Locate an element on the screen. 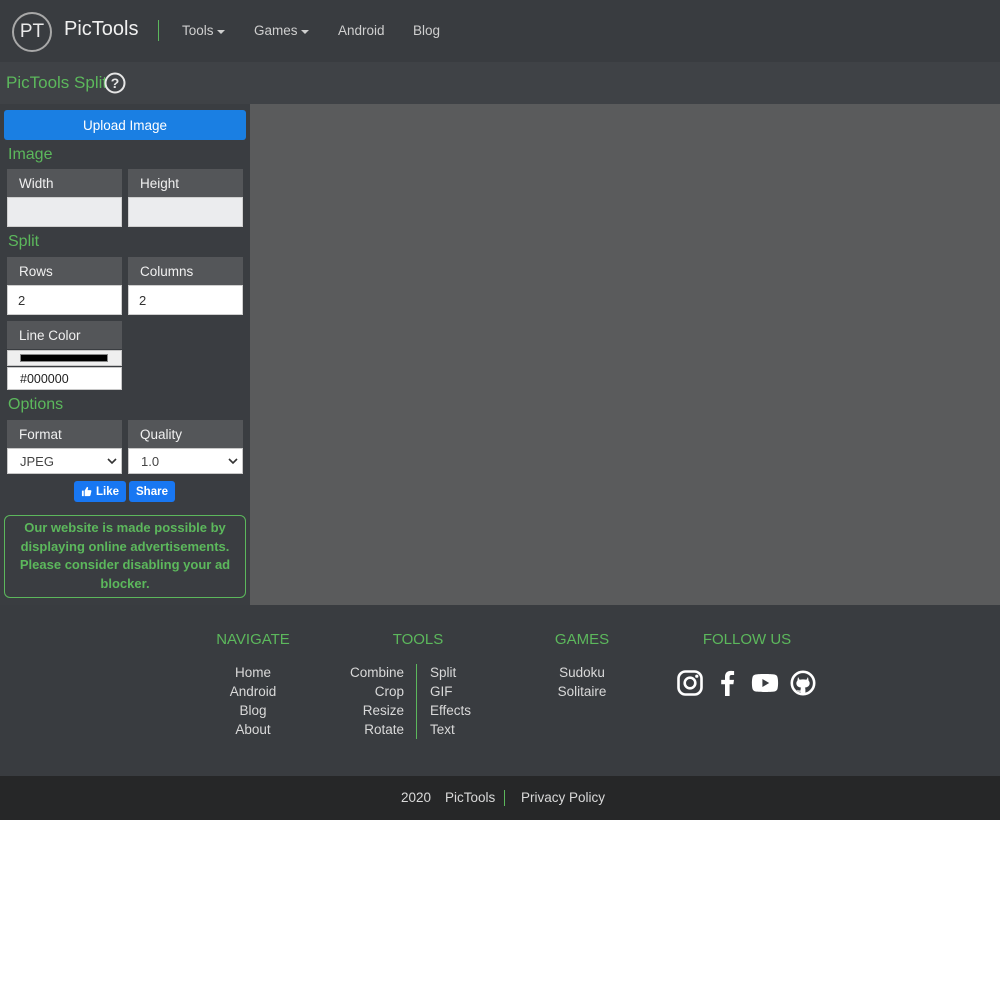  format-label: Format is located at coordinates (64, 434).